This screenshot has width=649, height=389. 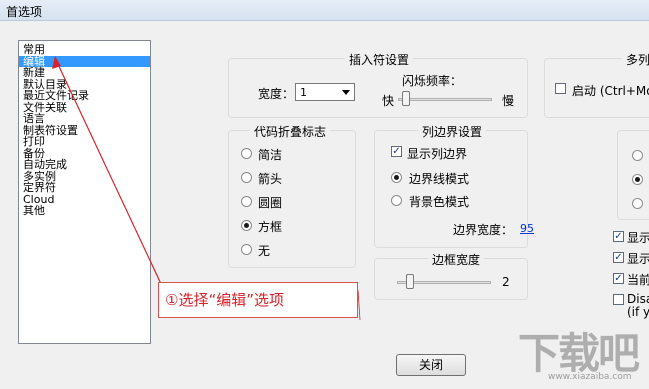 What do you see at coordinates (432, 81) in the screenshot?
I see `blink-label: 闪烁频率：` at bounding box center [432, 81].